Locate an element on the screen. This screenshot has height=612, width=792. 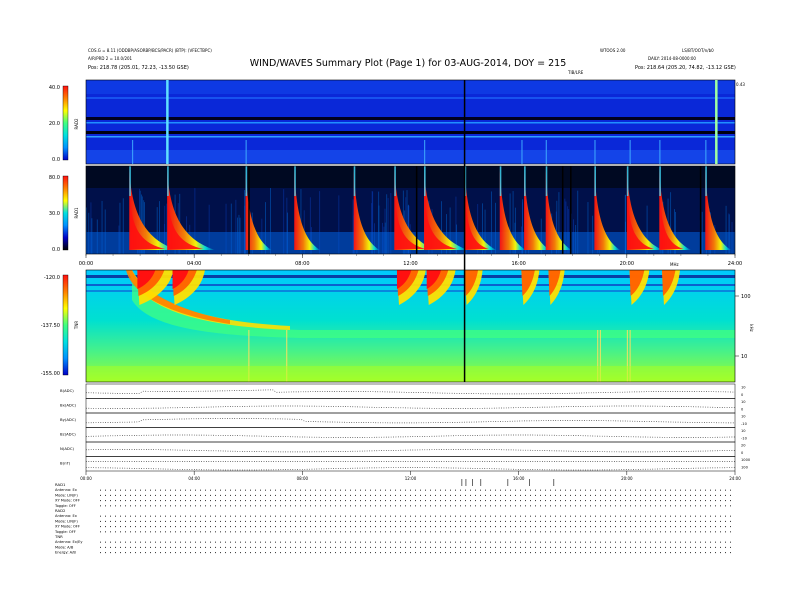
top-right-mark: 0.43 is located at coordinates (740, 84).